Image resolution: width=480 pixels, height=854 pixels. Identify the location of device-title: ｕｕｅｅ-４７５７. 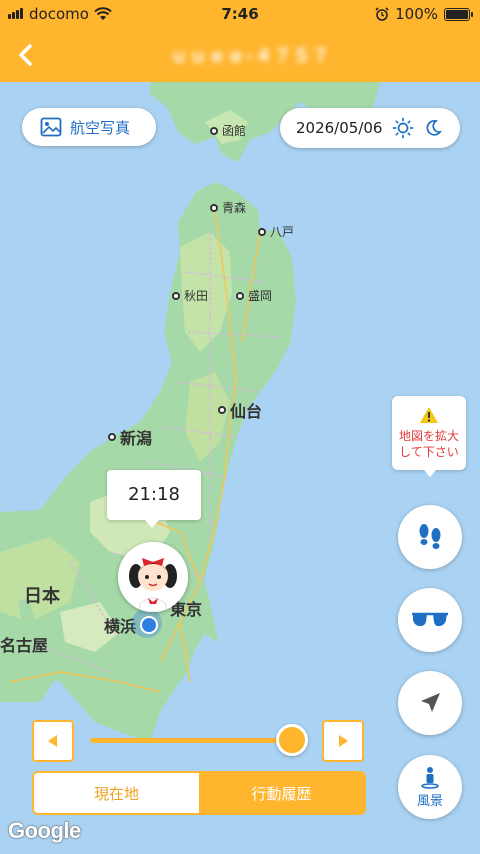
(250, 56).